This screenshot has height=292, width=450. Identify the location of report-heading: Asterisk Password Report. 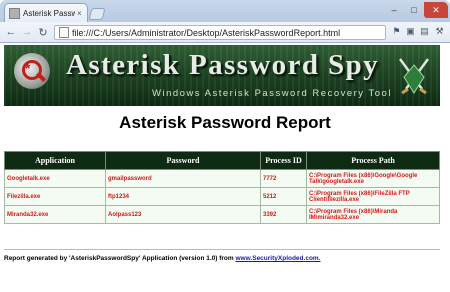
(225, 122).